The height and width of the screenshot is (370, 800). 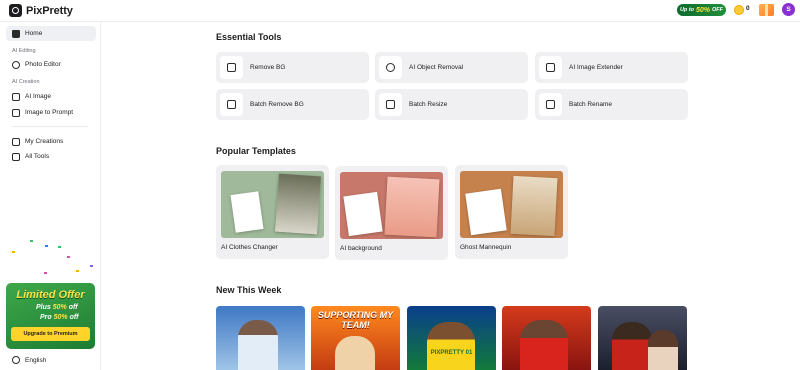 I want to click on image-prompt-icon, so click(x=16, y=112).